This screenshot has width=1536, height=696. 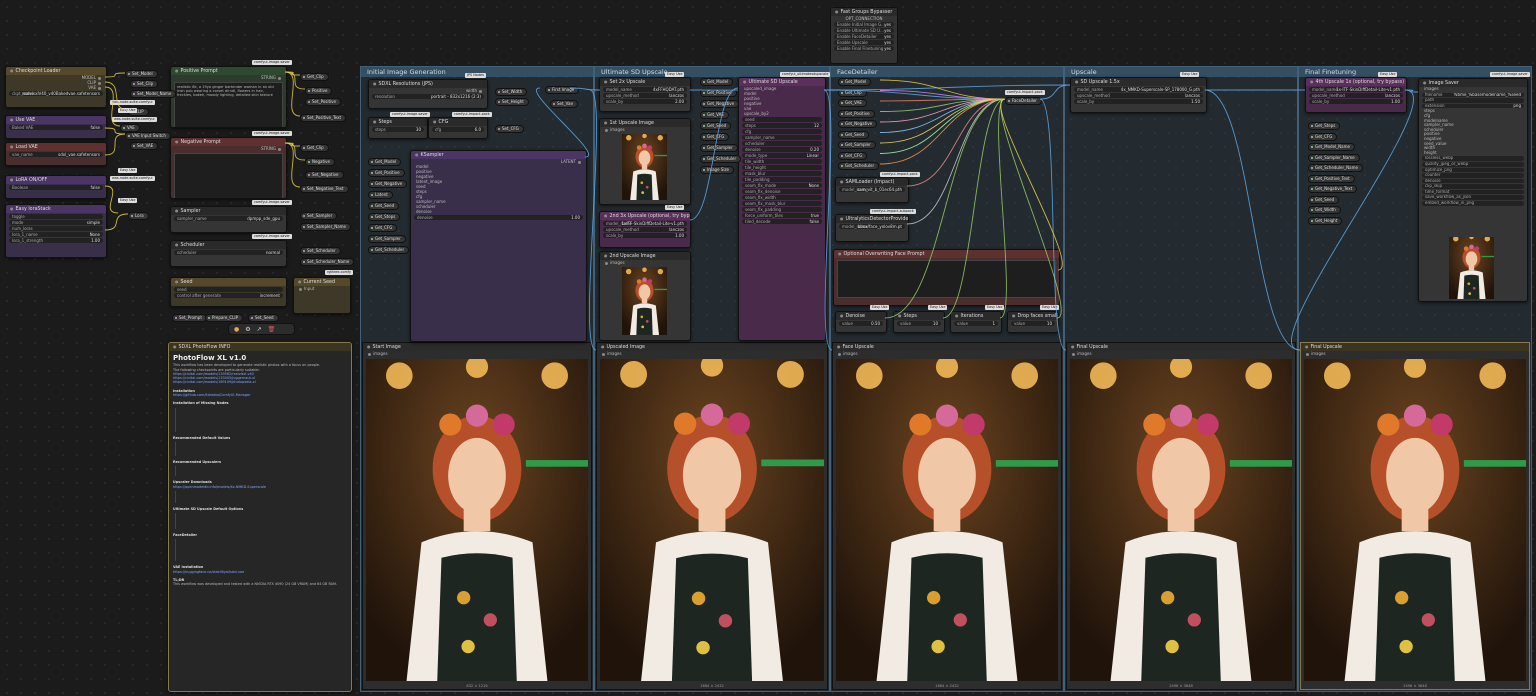 What do you see at coordinates (148, 136) in the screenshot?
I see `vae-input-switch-node: VAE Input Switch` at bounding box center [148, 136].